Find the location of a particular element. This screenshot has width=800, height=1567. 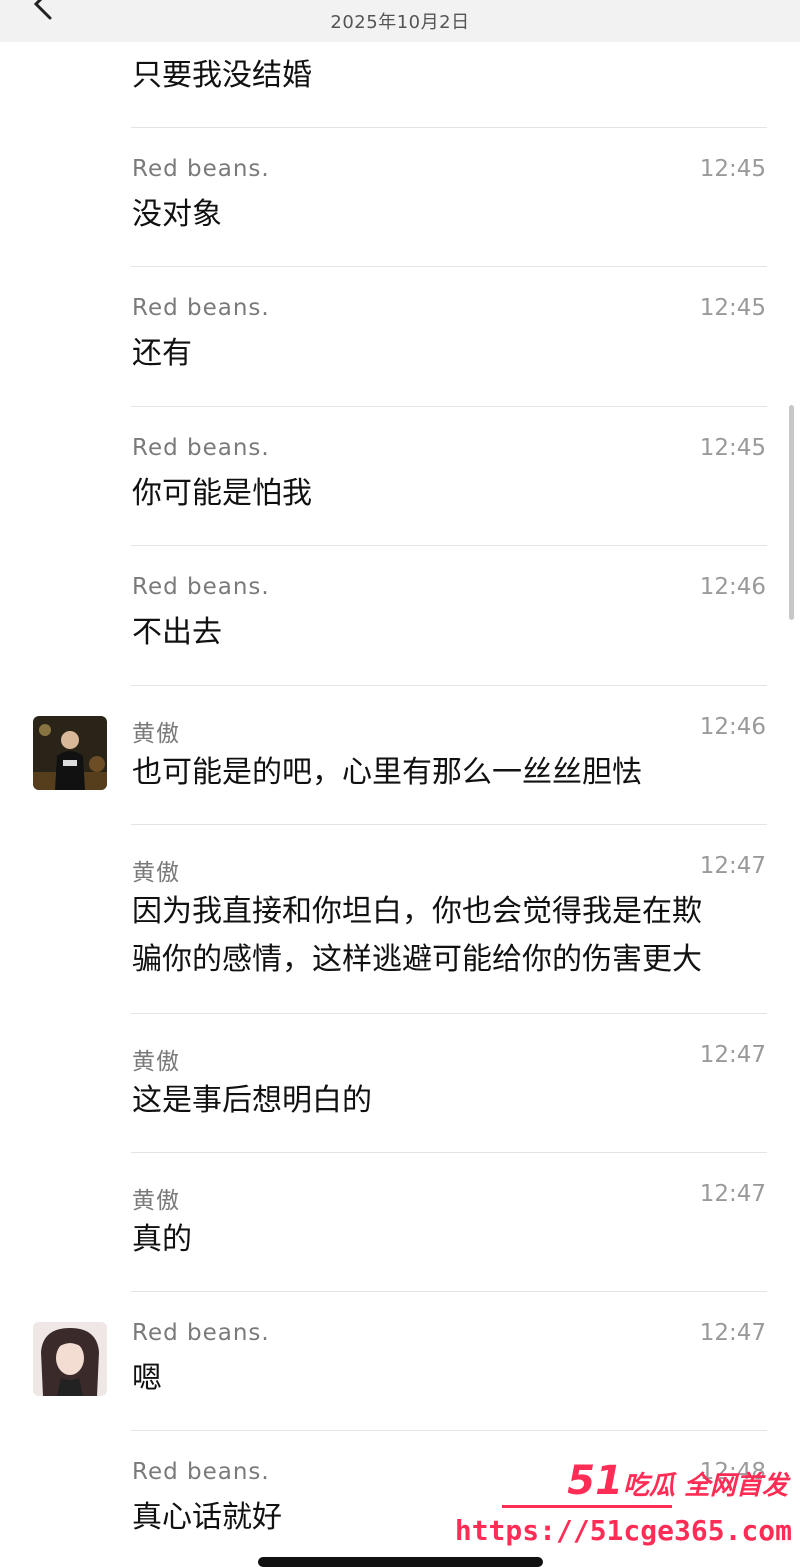

top-bar: 2025年10月2日 is located at coordinates (400, 21).